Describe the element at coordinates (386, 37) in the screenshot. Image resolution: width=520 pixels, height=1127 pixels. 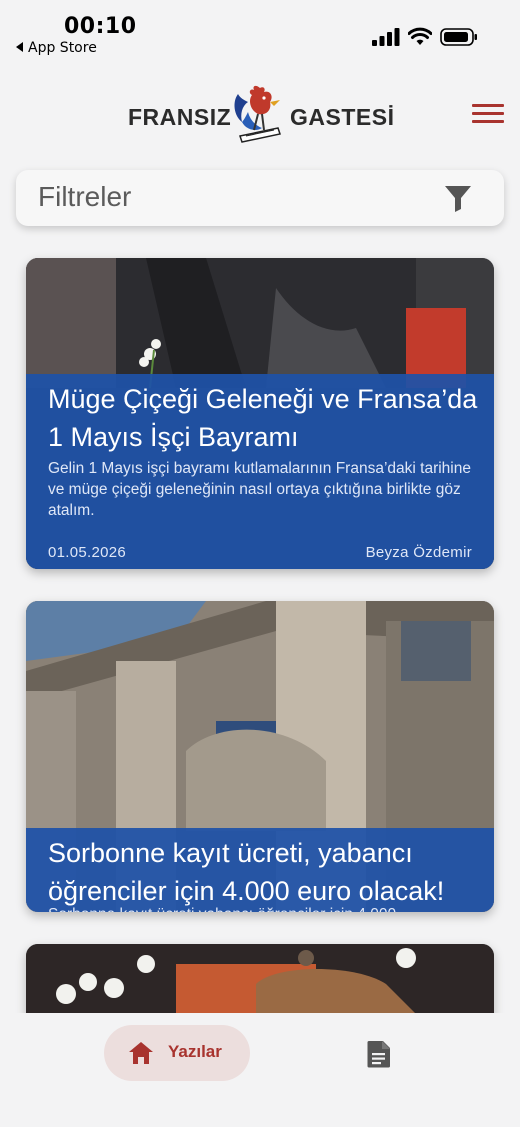
I see `cellular-signal-icon` at that location.